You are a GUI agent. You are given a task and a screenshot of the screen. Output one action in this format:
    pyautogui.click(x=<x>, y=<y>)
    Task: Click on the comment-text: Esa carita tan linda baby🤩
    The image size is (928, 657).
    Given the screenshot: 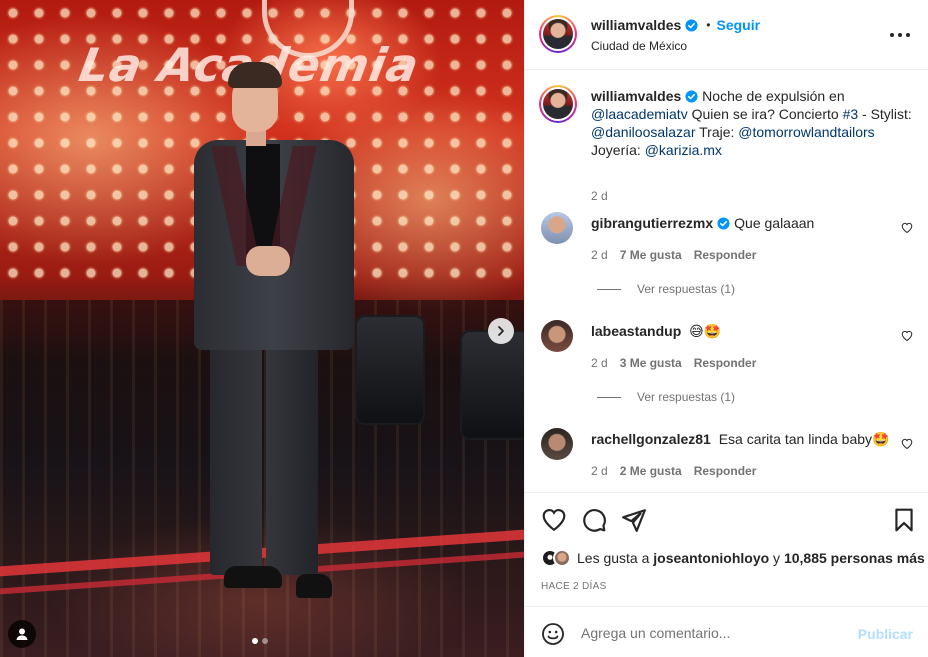 What is the action you would take?
    pyautogui.click(x=804, y=439)
    